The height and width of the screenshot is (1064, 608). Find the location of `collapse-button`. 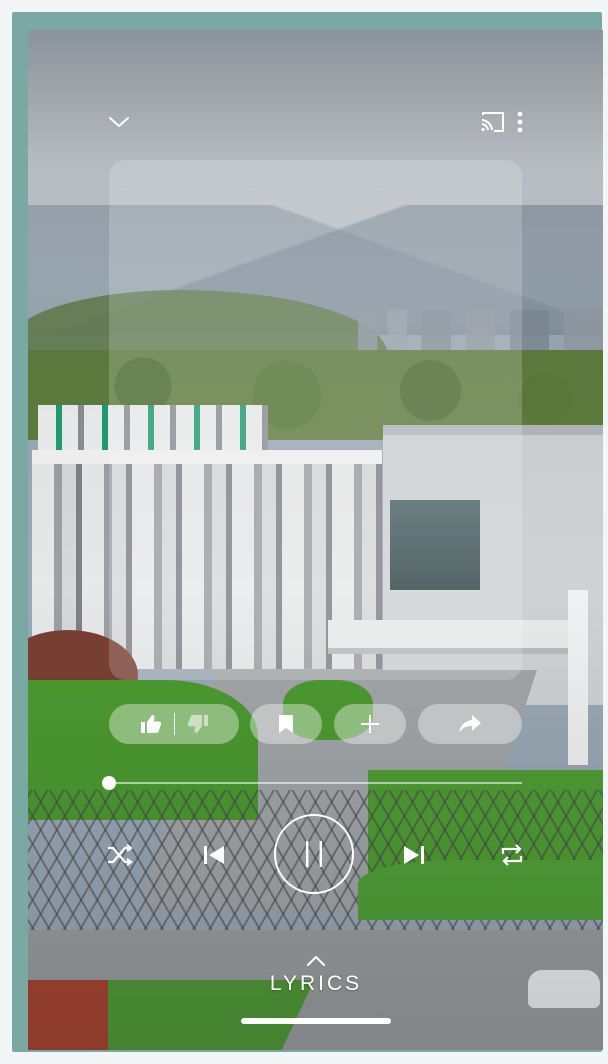

collapse-button is located at coordinates (119, 122).